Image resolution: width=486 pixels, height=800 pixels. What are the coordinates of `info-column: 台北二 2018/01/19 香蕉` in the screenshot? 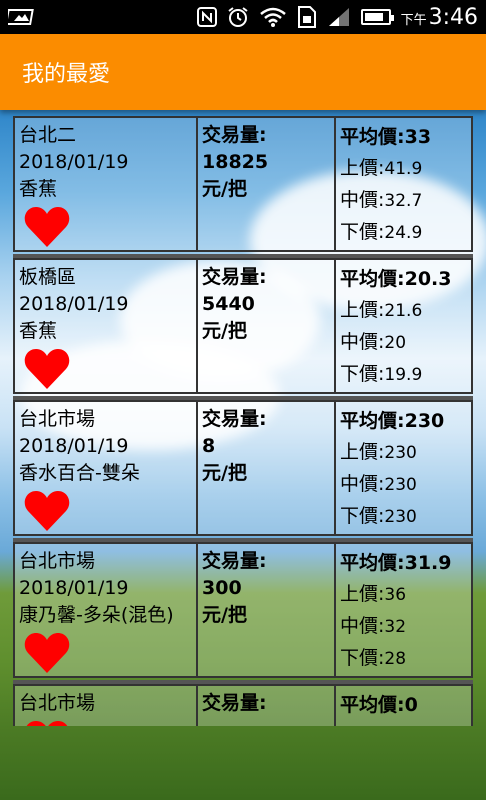 It's located at (106, 184).